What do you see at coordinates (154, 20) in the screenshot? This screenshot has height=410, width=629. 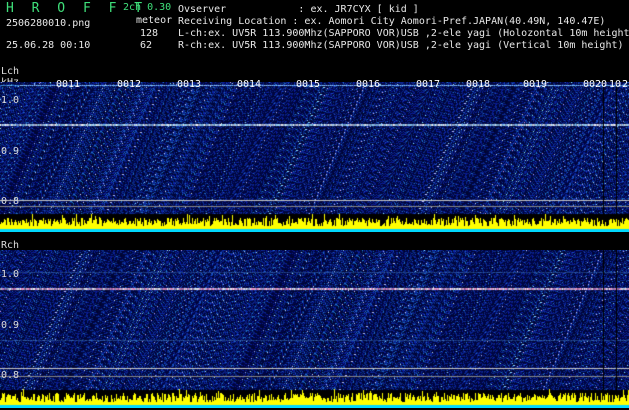 I see `mode-label: meteor` at bounding box center [154, 20].